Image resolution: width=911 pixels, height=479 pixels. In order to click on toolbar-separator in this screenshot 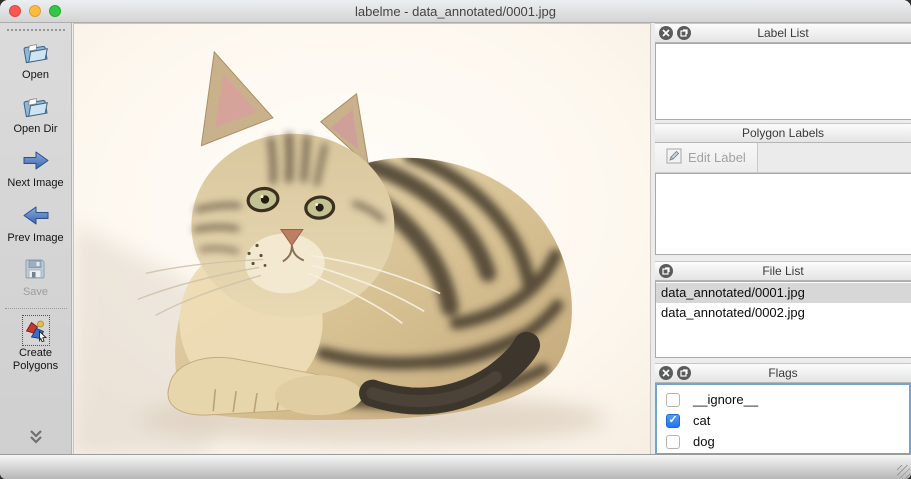, I will do `click(35, 308)`.